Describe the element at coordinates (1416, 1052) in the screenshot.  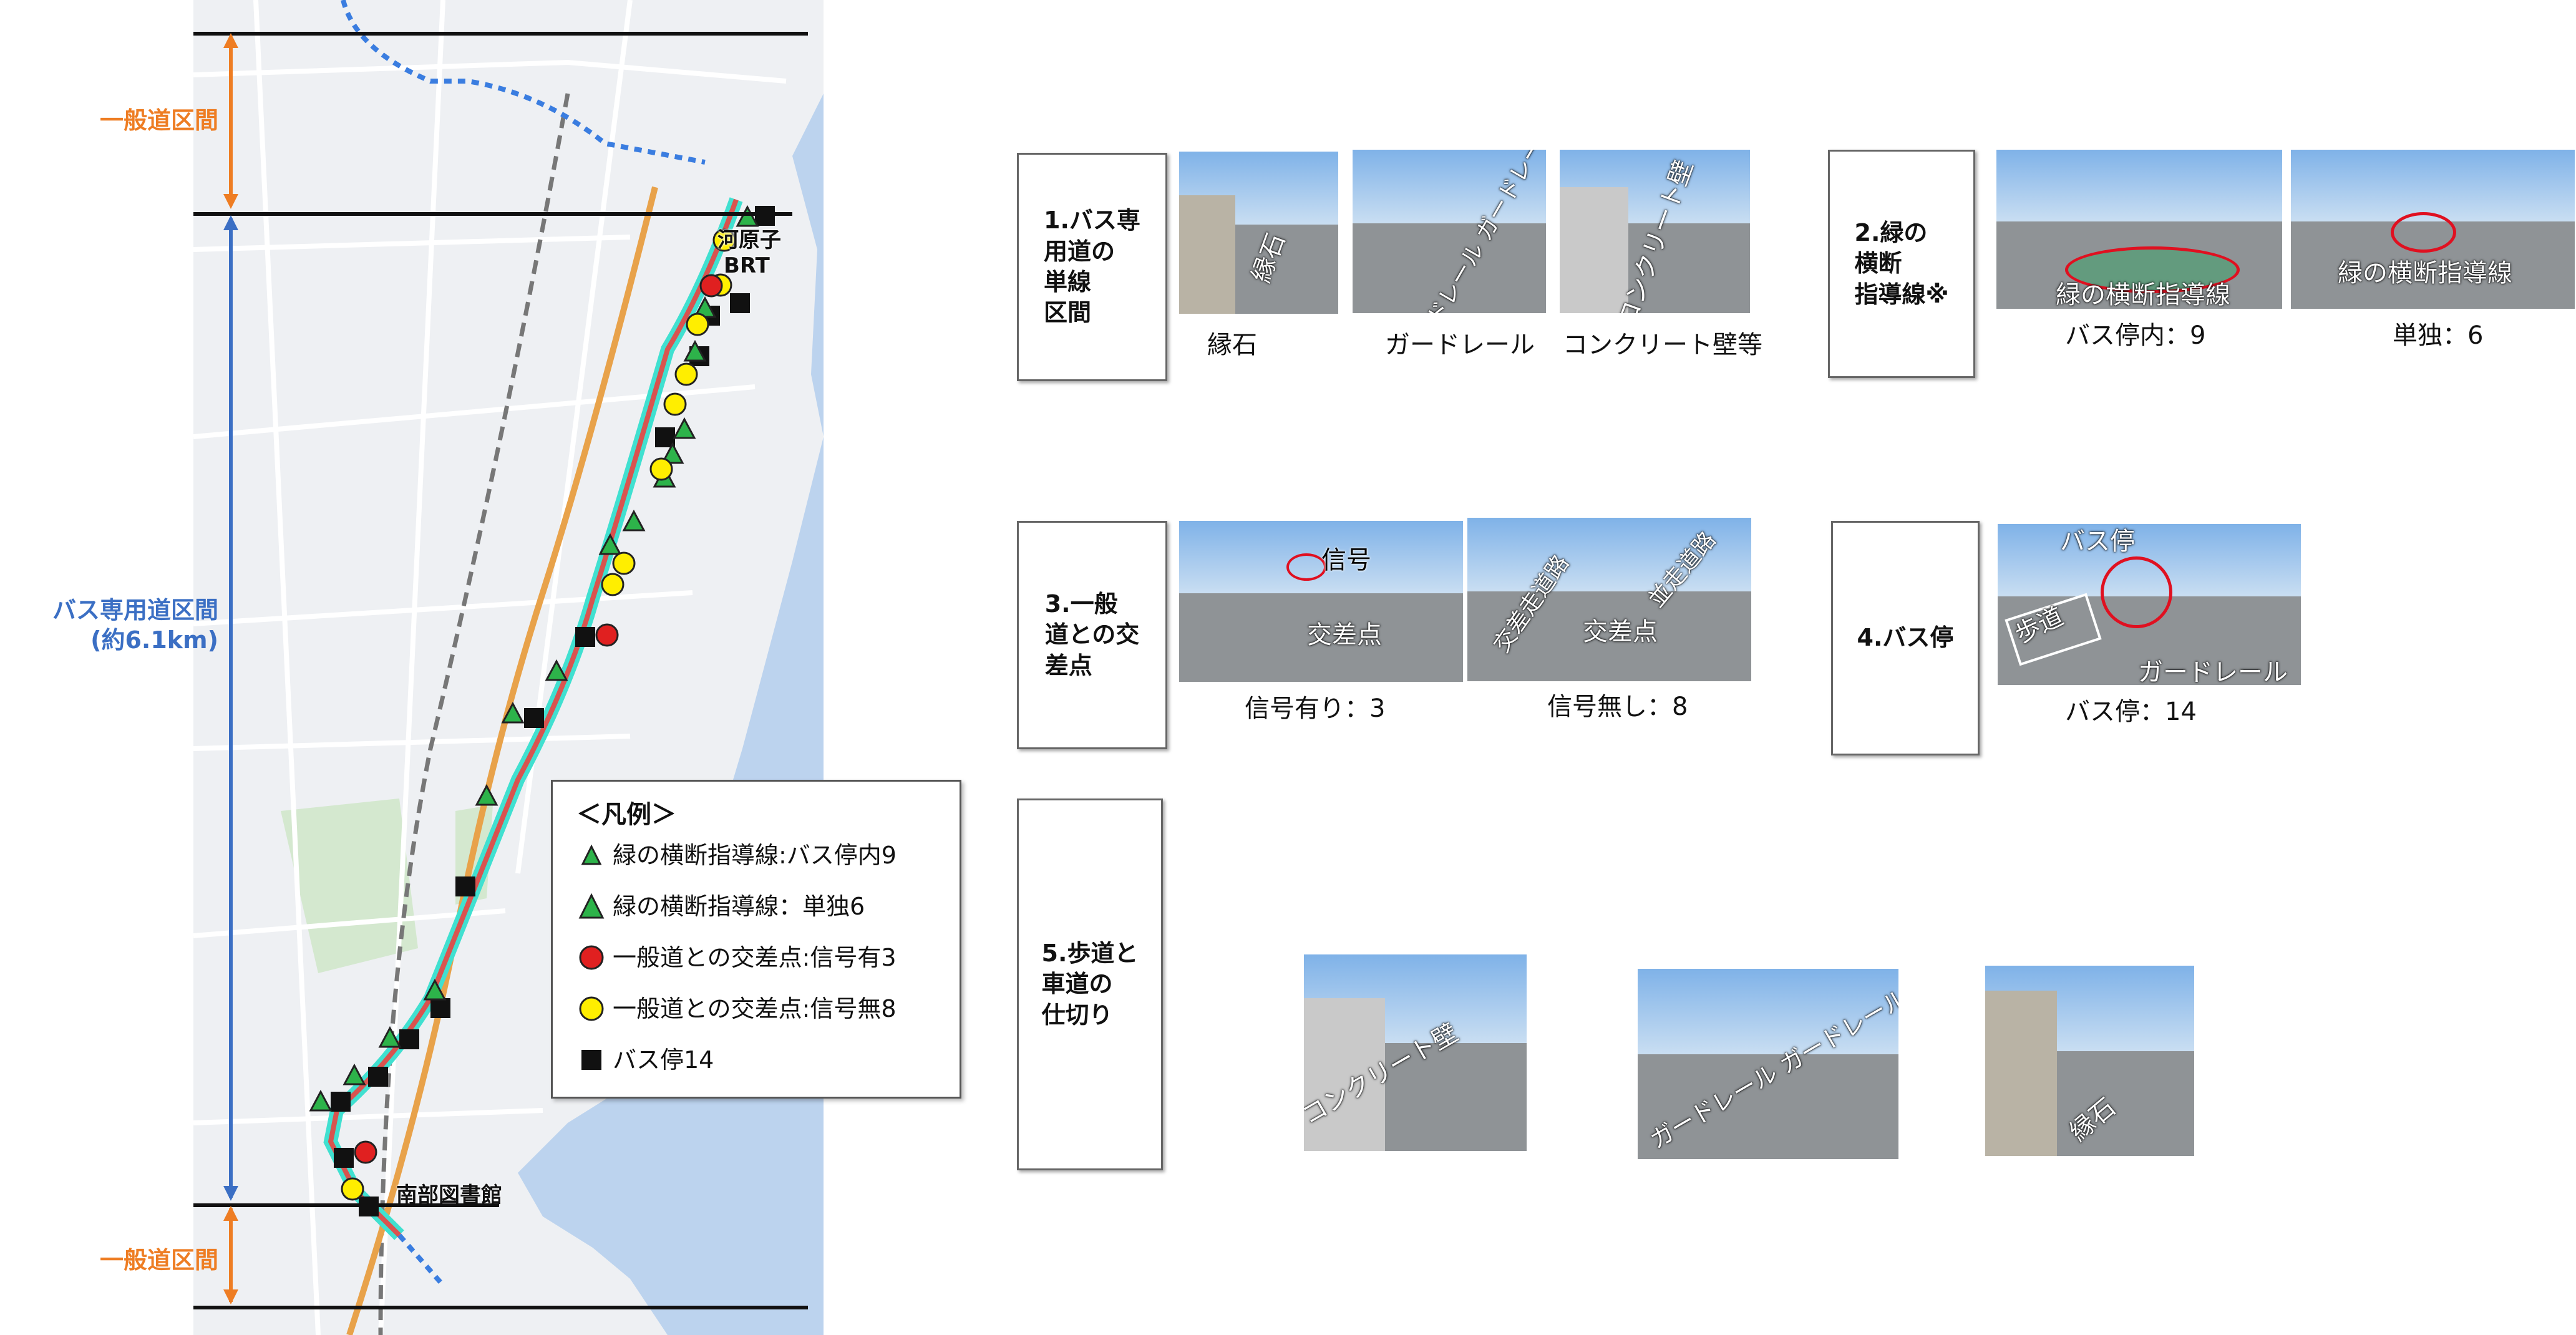
I see `photo-partition-concrete: コンクリート壁` at that location.